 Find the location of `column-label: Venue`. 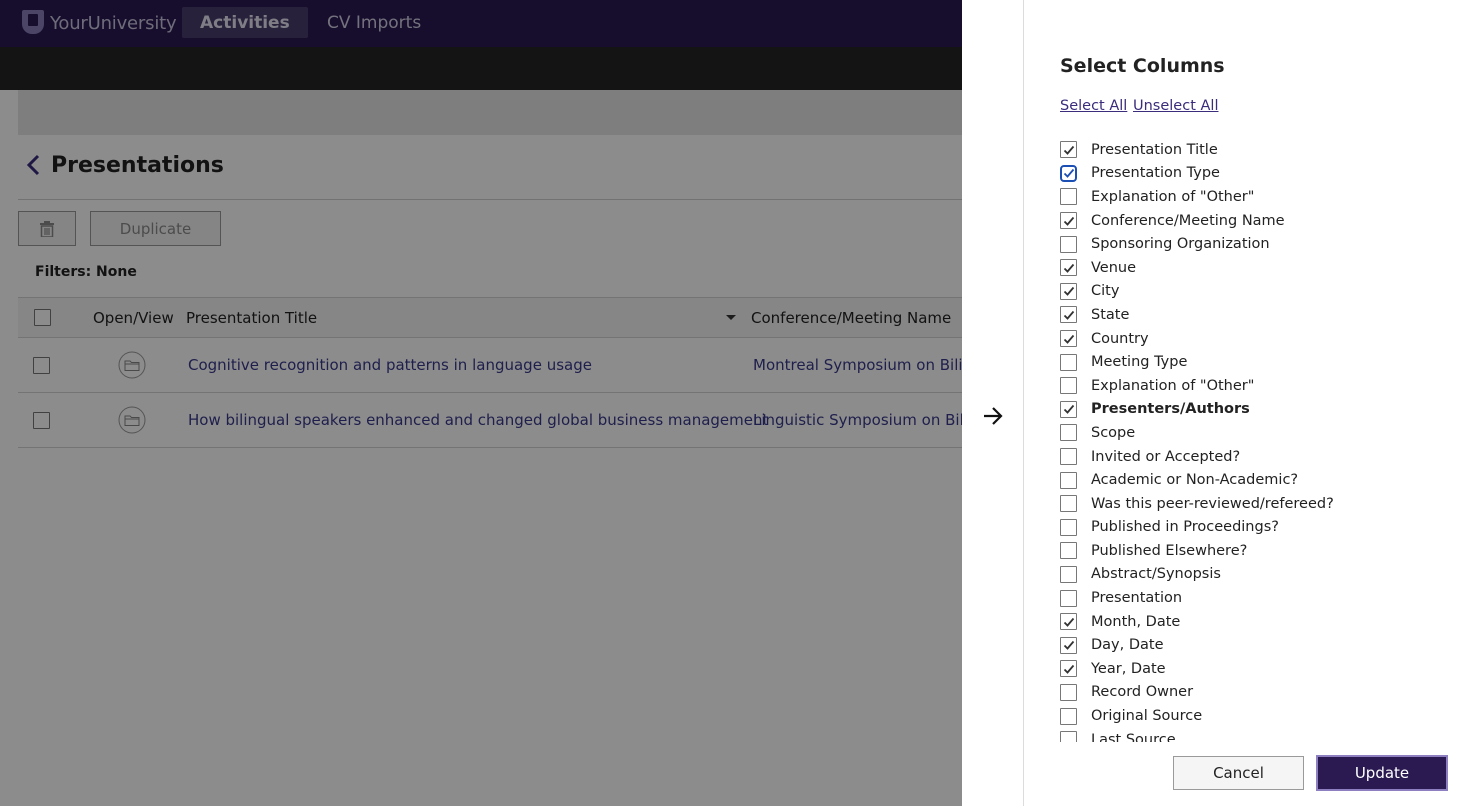

column-label: Venue is located at coordinates (1114, 267).